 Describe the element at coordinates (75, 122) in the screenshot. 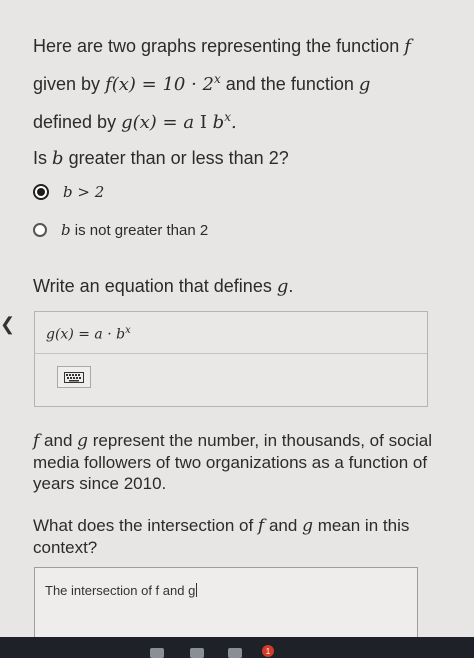

I see `defined-by-text: defined by` at that location.